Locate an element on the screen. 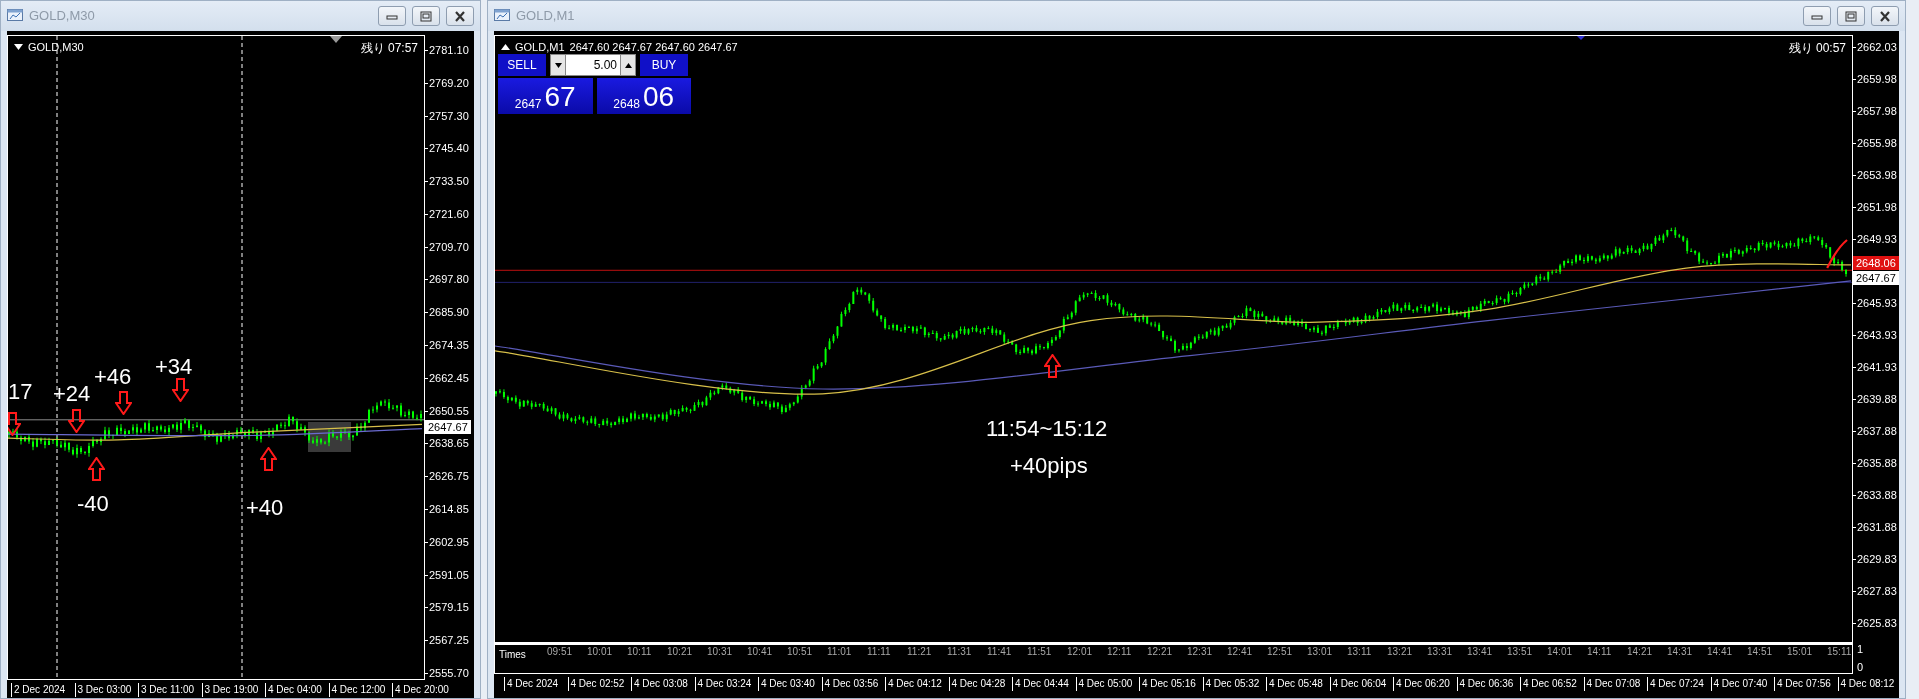  decrease-button is located at coordinates (558, 65).